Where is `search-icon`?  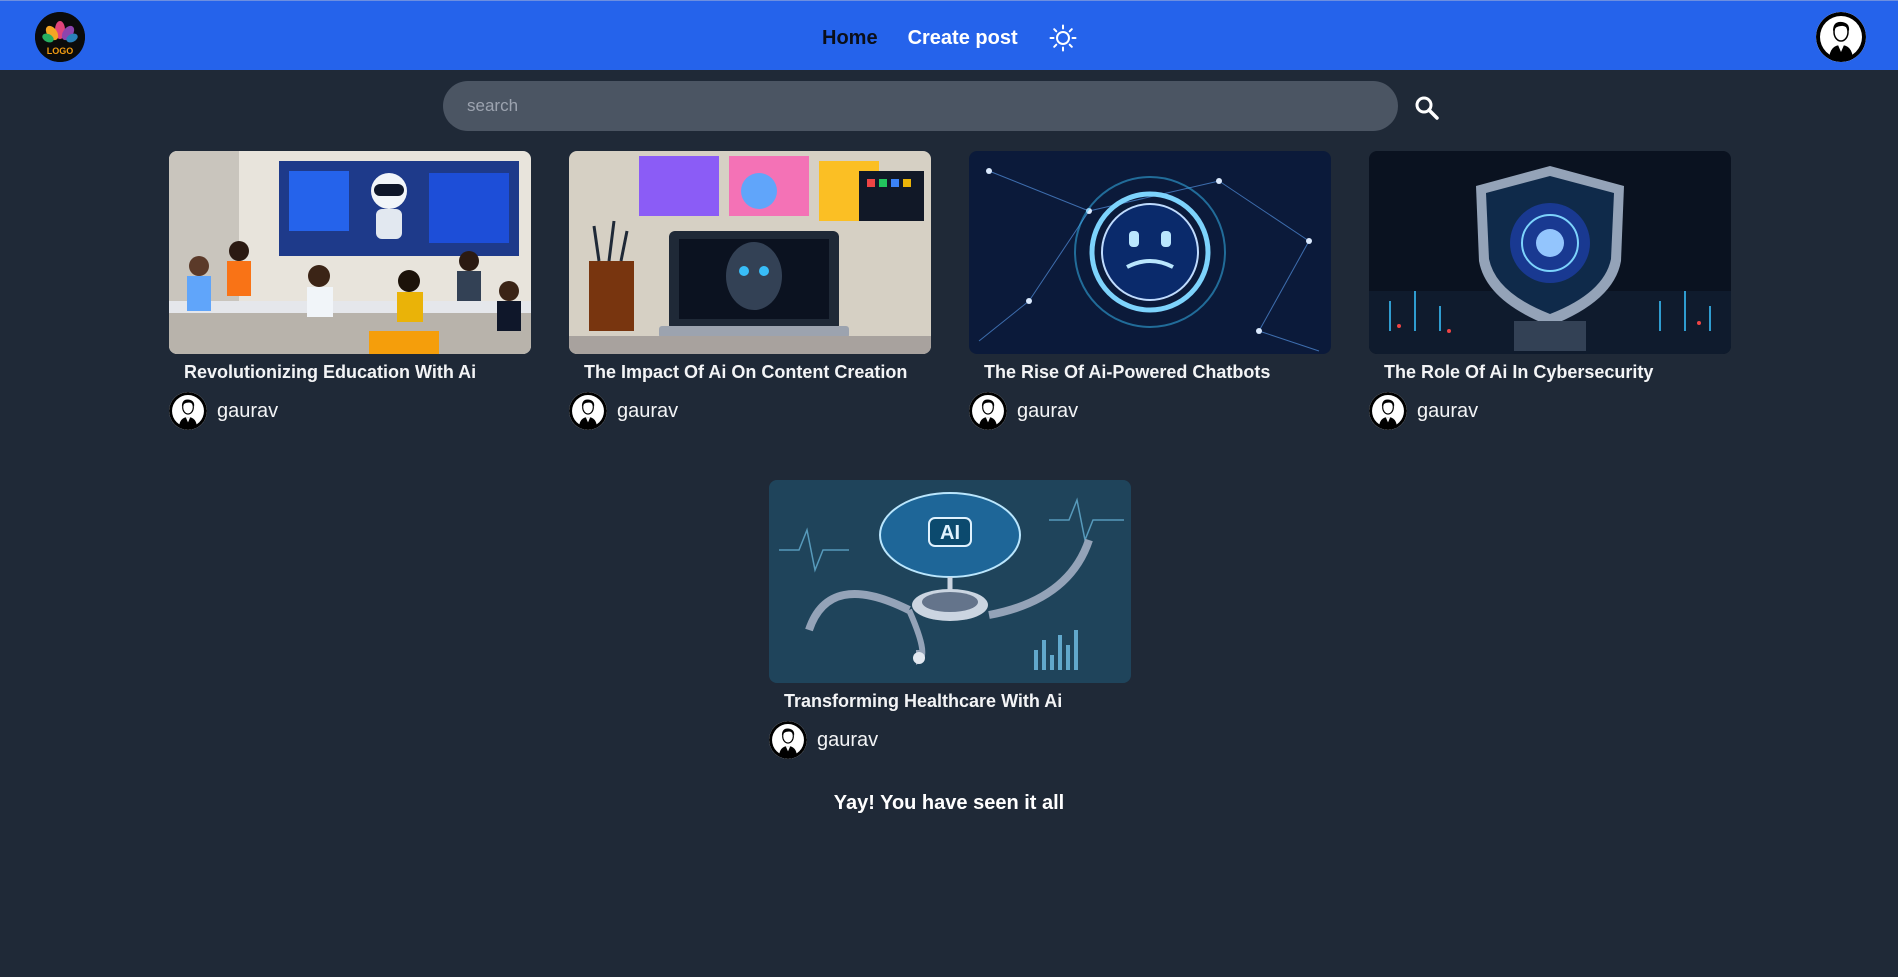
search-icon is located at coordinates (1427, 108).